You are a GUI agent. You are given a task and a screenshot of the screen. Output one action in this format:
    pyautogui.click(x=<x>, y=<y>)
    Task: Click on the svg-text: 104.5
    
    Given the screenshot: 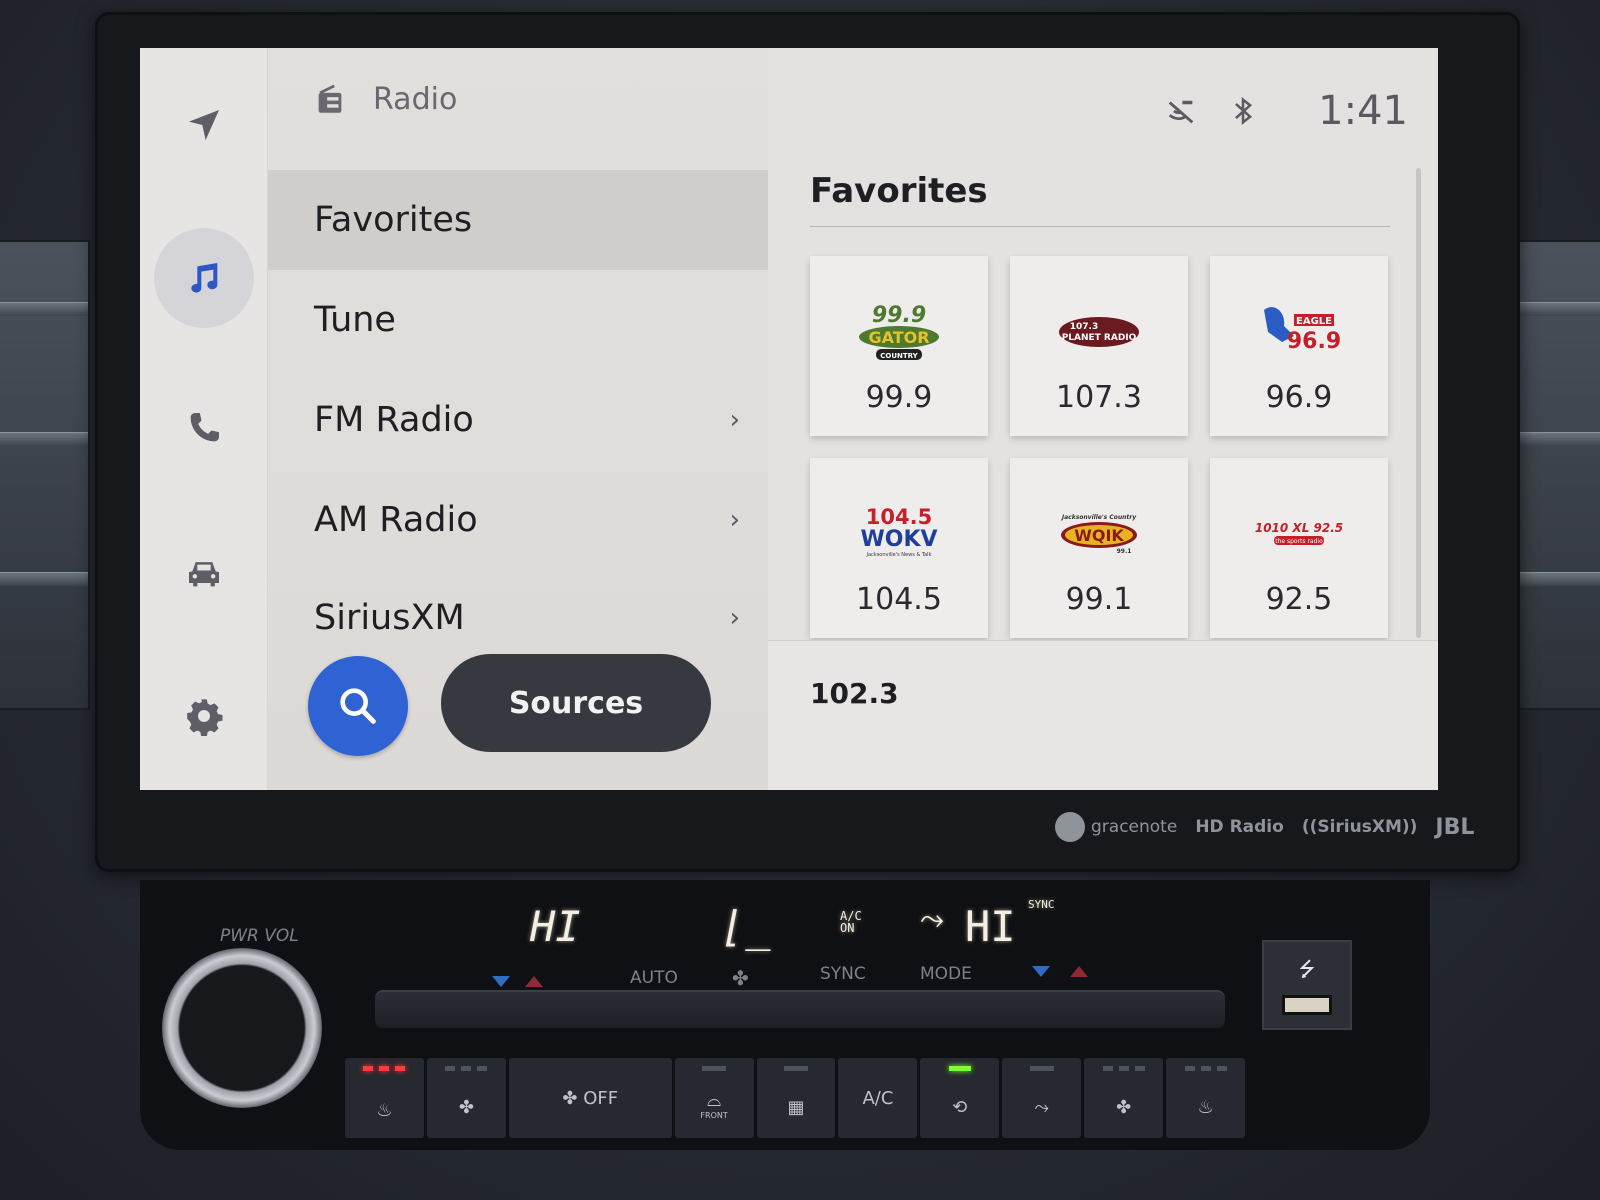 What is the action you would take?
    pyautogui.click(x=899, y=517)
    